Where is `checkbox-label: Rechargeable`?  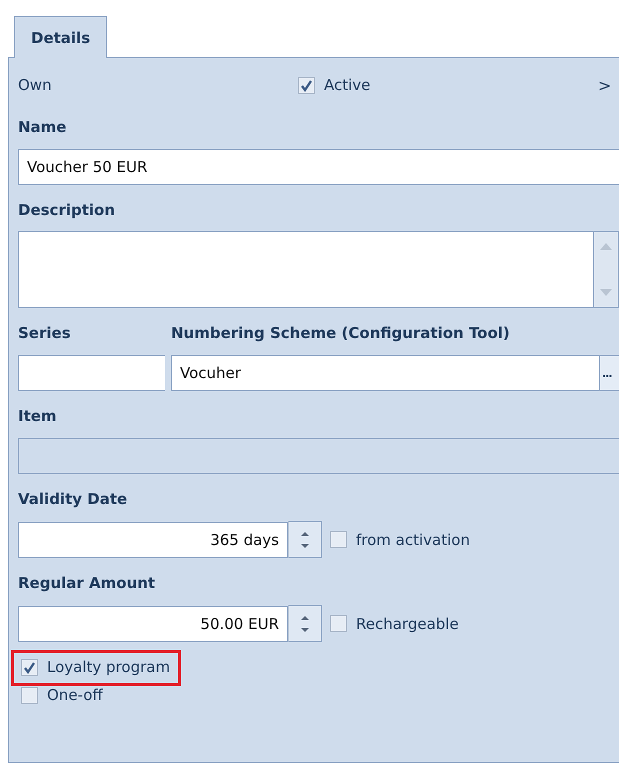 checkbox-label: Rechargeable is located at coordinates (407, 623).